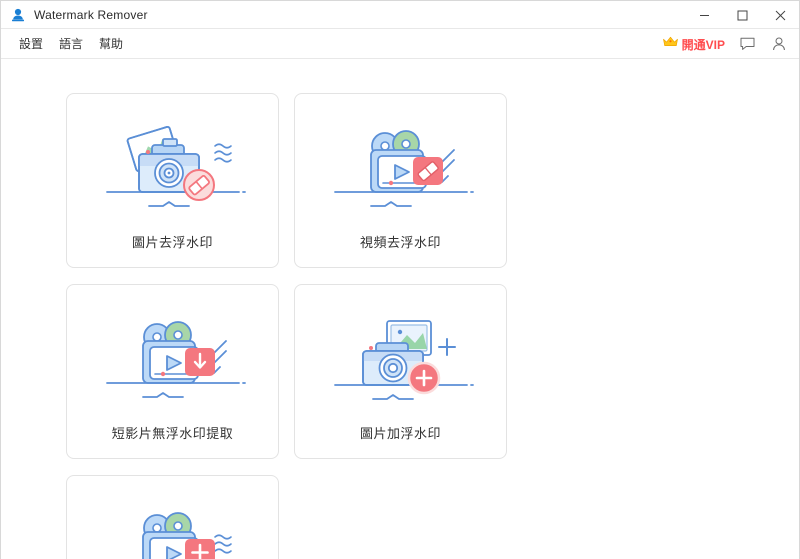  I want to click on window-controls, so click(742, 15).